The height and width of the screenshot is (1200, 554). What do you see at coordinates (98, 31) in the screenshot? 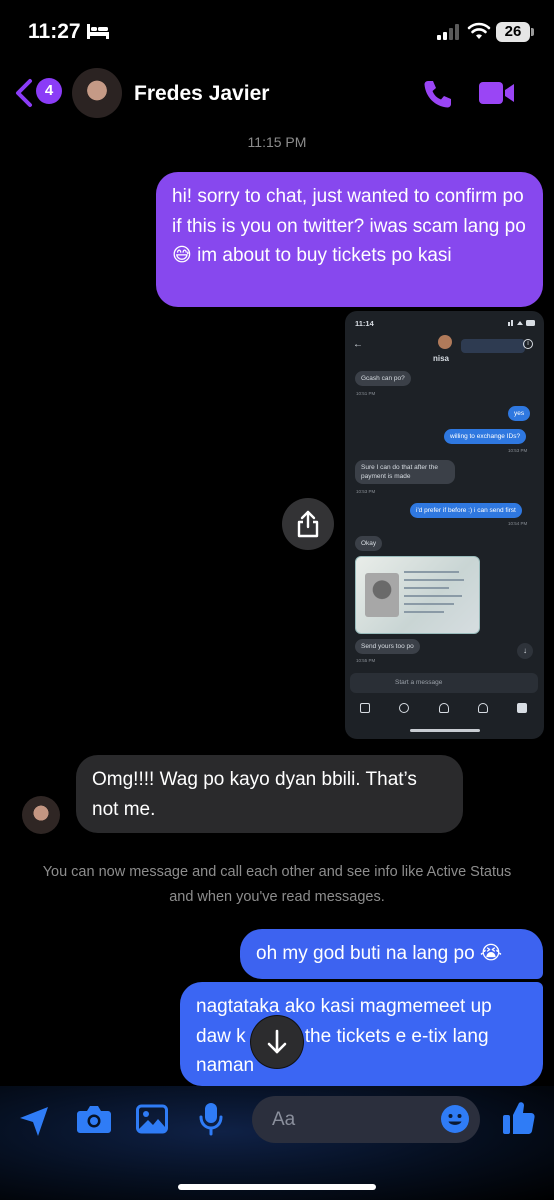
I see `bed-icon` at bounding box center [98, 31].